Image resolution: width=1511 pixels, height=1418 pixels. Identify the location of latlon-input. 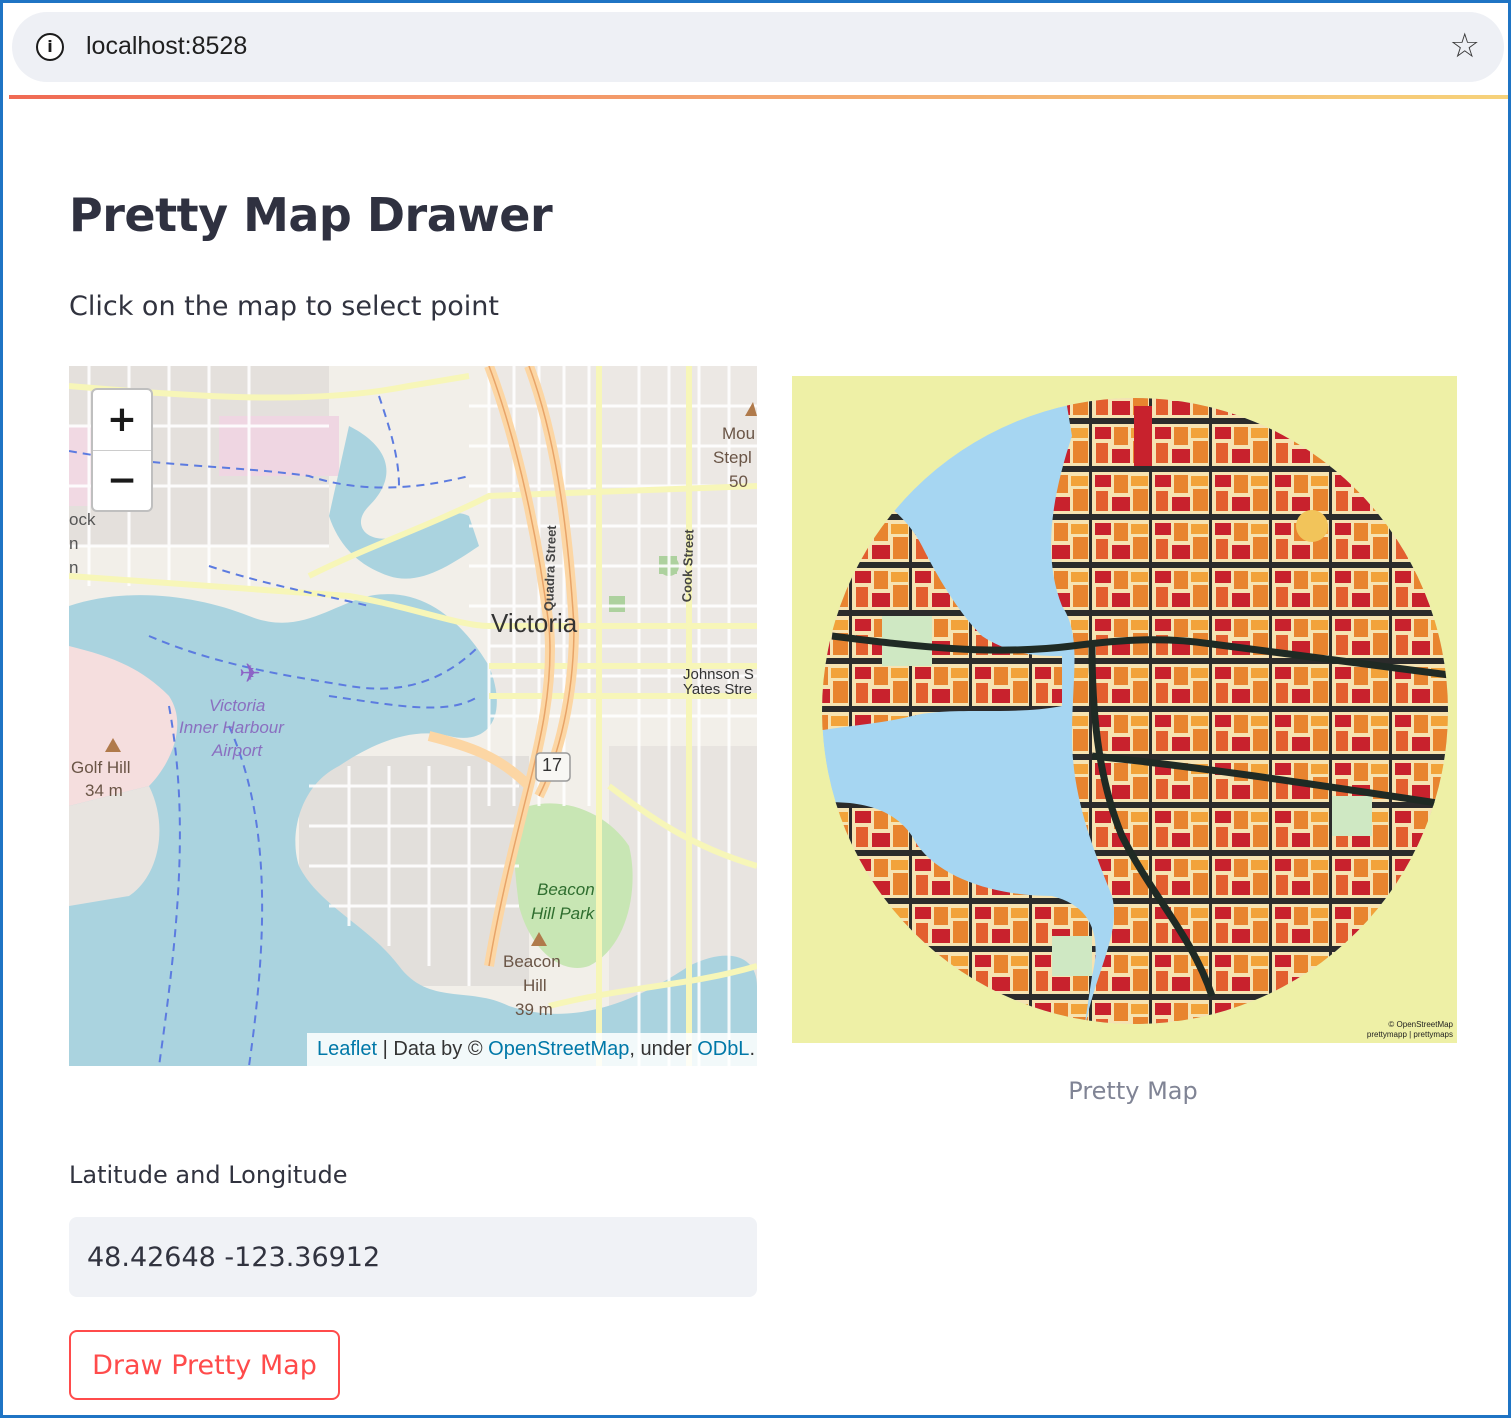
(413, 1257).